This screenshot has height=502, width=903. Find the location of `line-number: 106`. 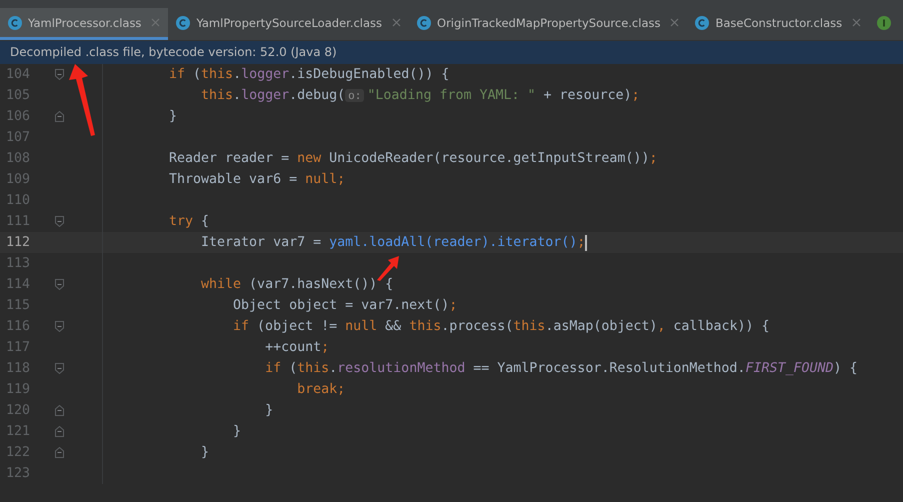

line-number: 106 is located at coordinates (18, 117).